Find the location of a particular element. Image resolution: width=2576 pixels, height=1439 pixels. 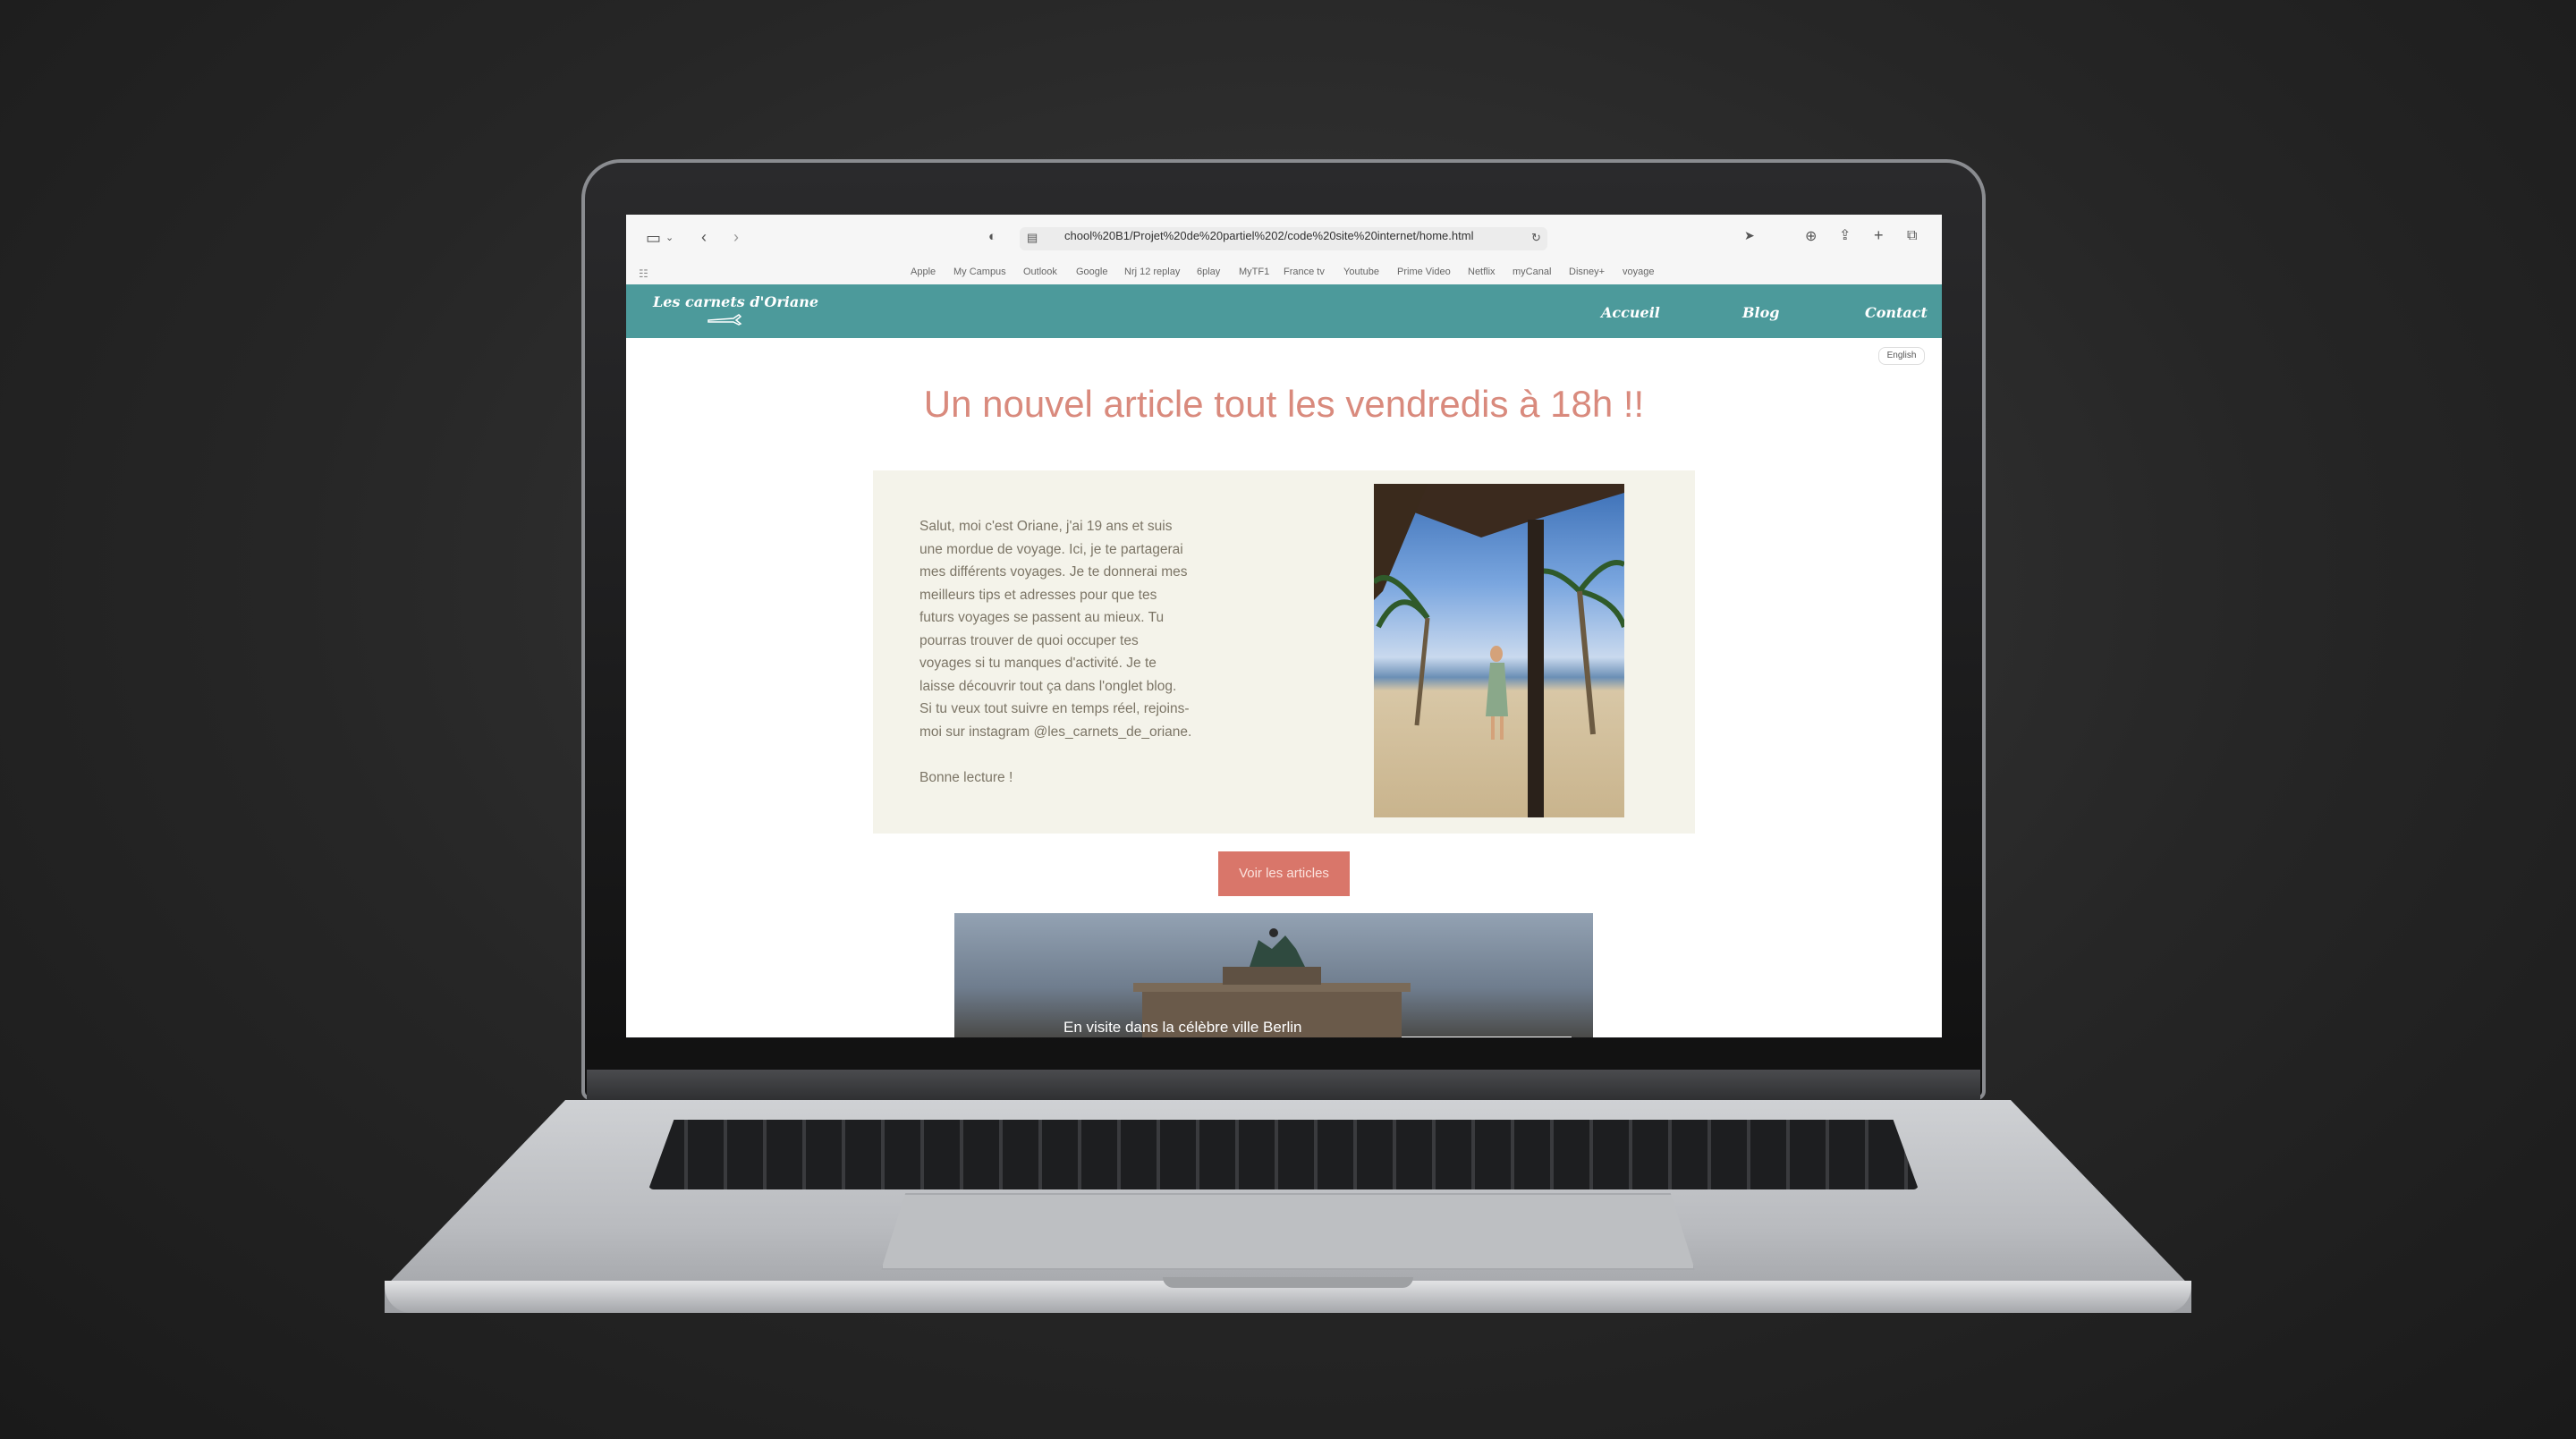

intro-sign-off: Bonne lecture ! is located at coordinates (966, 778).